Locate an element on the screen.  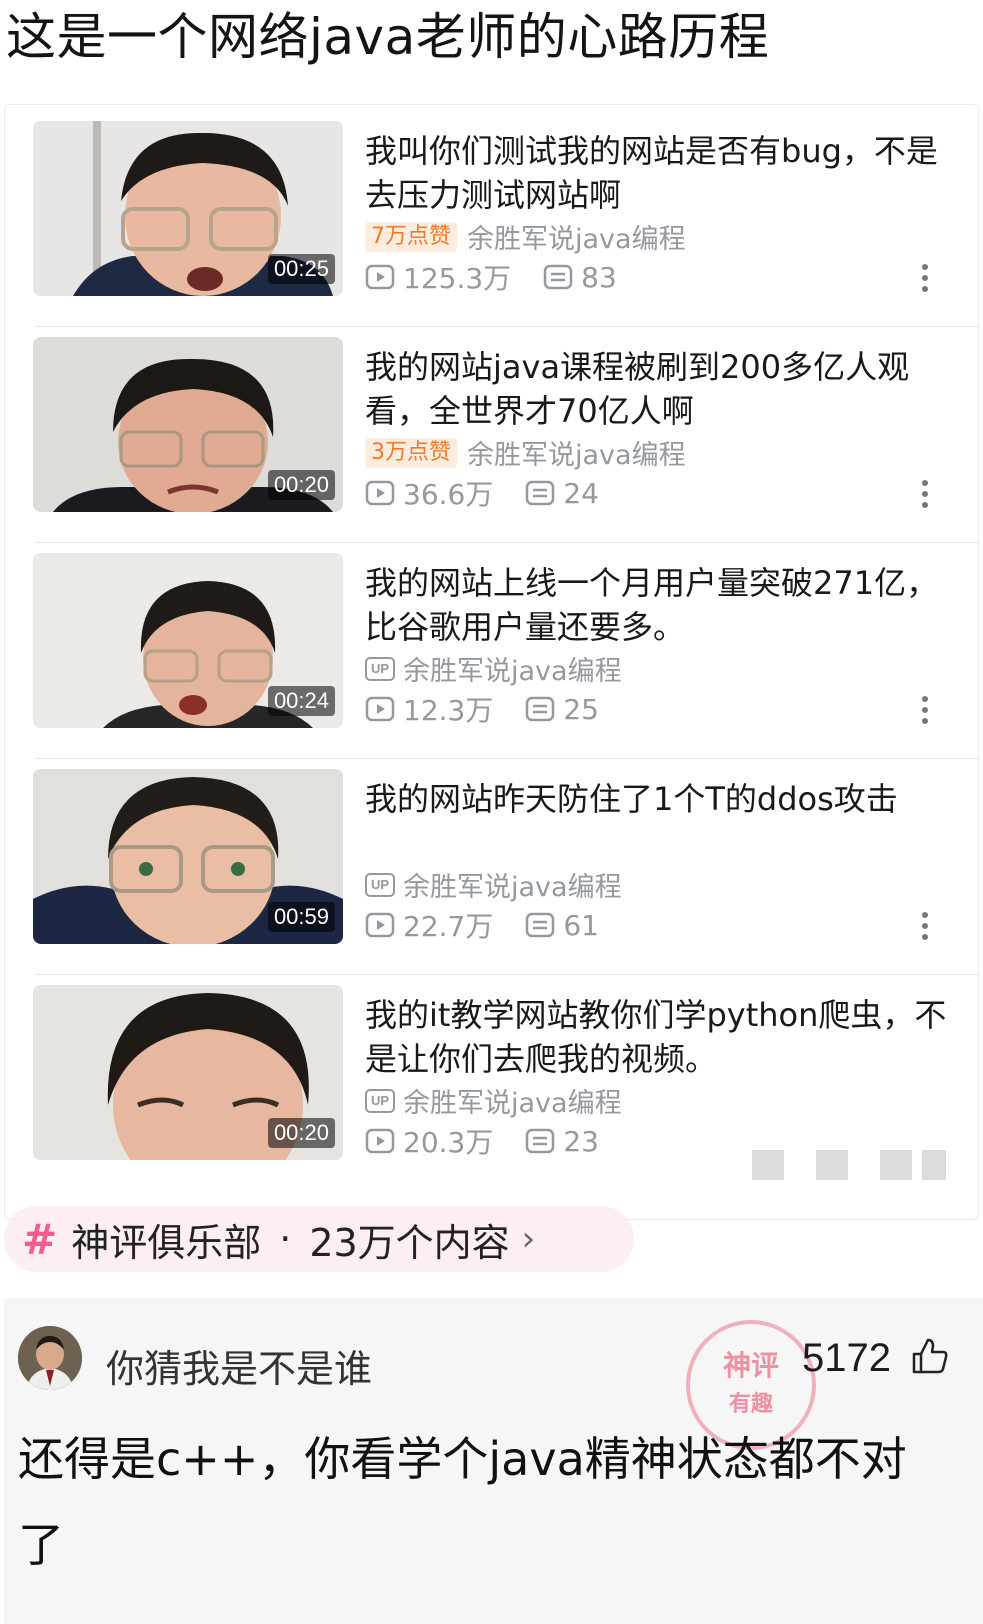
comment-like-count: 5172 is located at coordinates (846, 1358).